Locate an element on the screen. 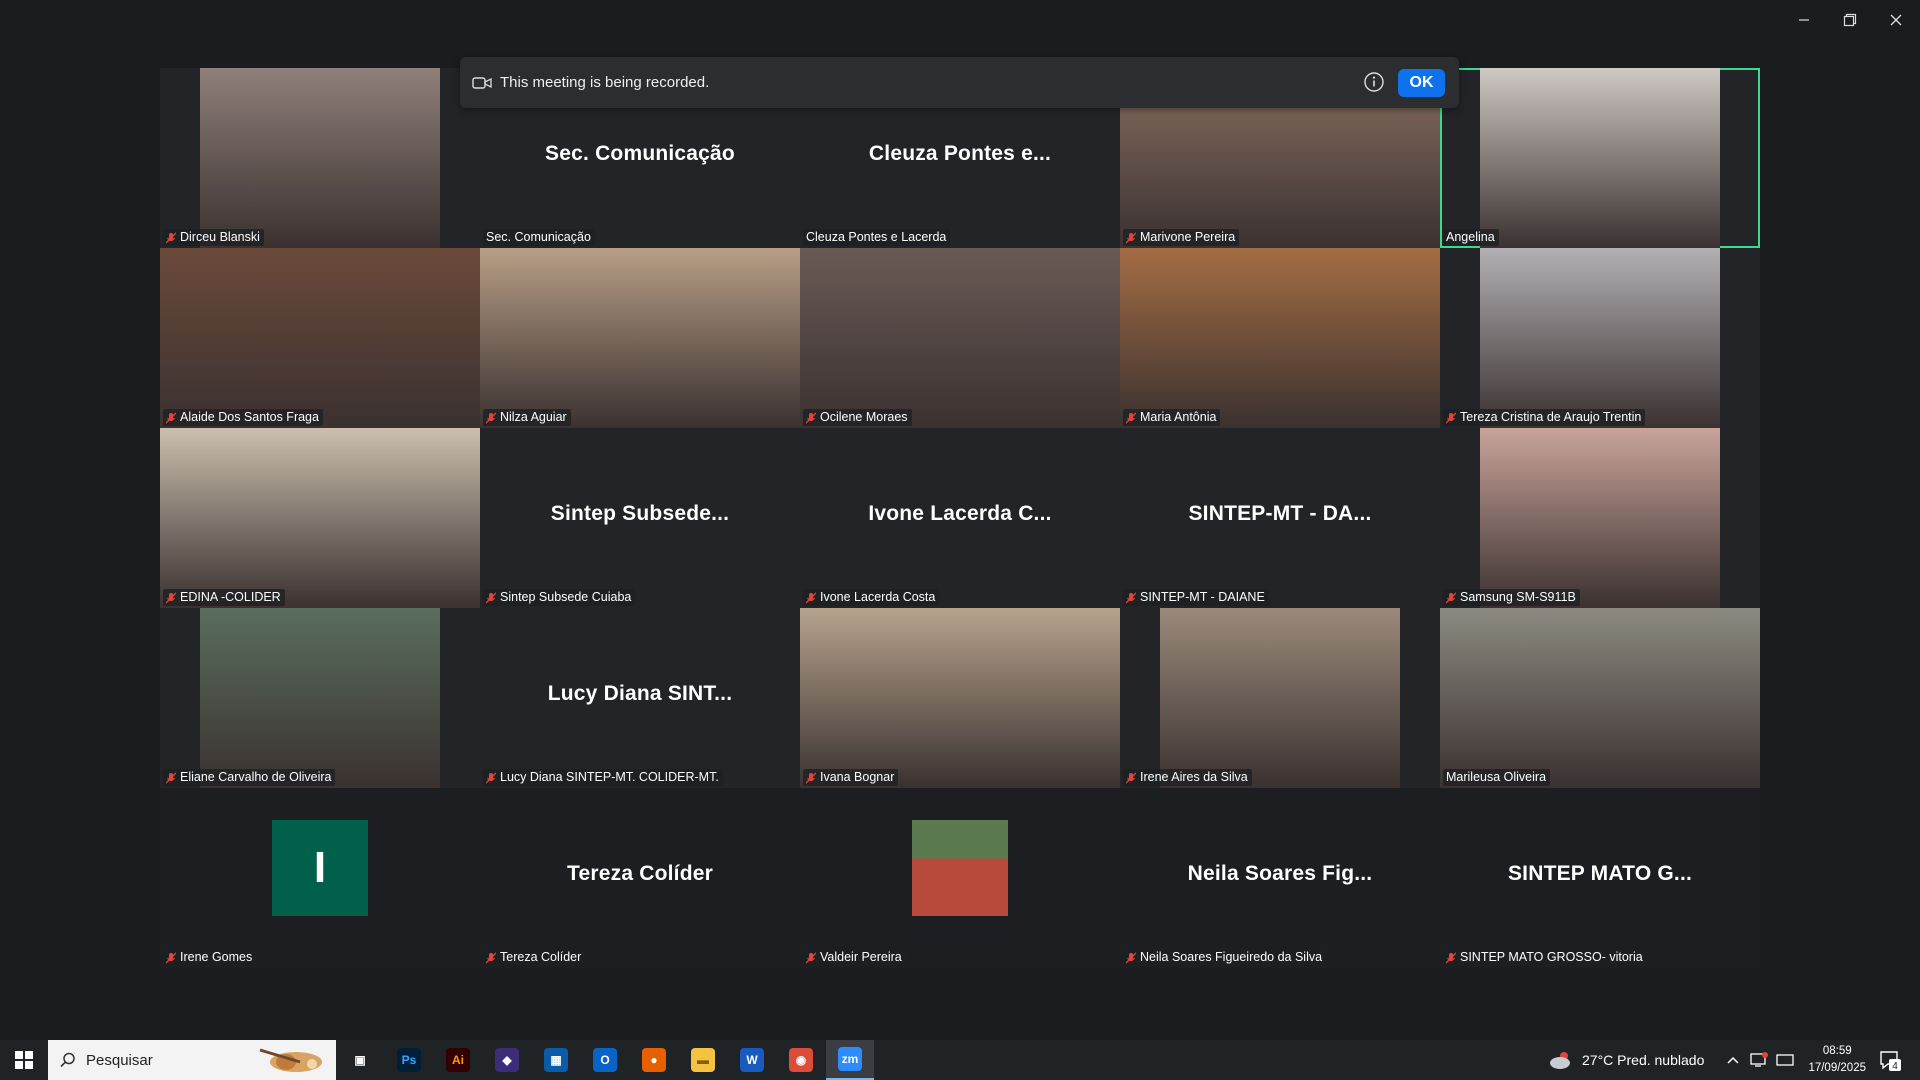 Image resolution: width=1920 pixels, height=1080 pixels. participant-tile: Marileusa Oliveira is located at coordinates (1600, 698).